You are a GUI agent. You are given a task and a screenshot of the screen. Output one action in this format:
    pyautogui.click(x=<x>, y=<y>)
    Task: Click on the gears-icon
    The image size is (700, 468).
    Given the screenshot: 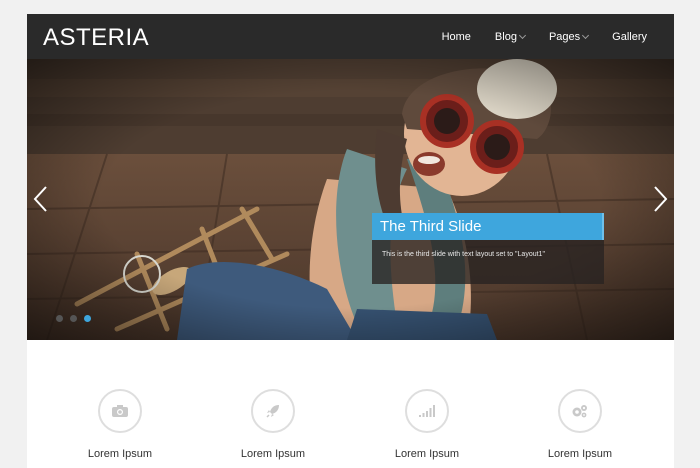 What is the action you would take?
    pyautogui.click(x=579, y=411)
    